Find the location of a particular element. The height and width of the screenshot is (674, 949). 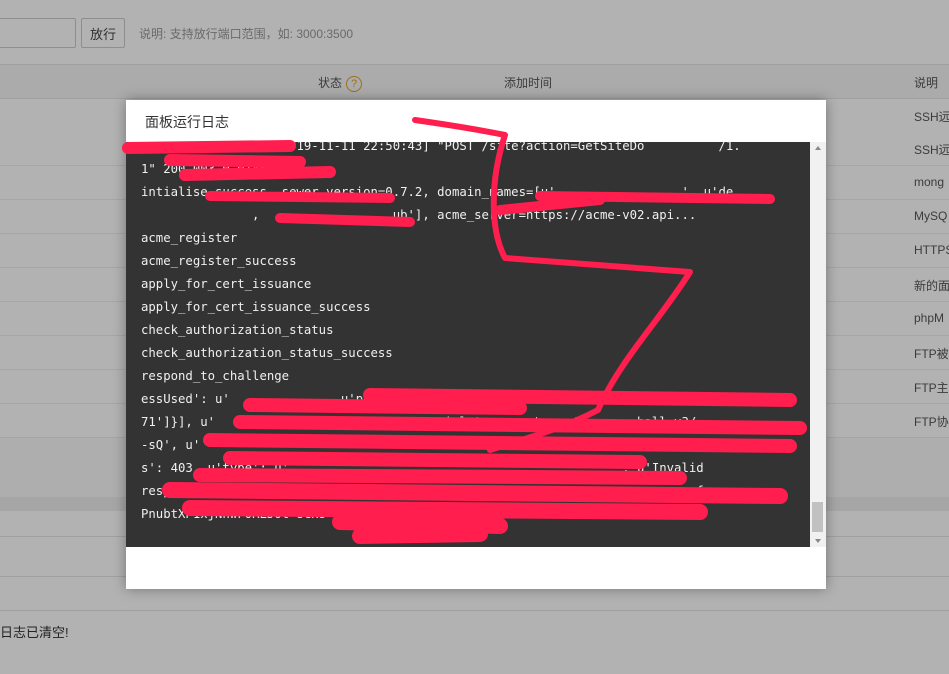

log-scrollbar is located at coordinates (818, 344).